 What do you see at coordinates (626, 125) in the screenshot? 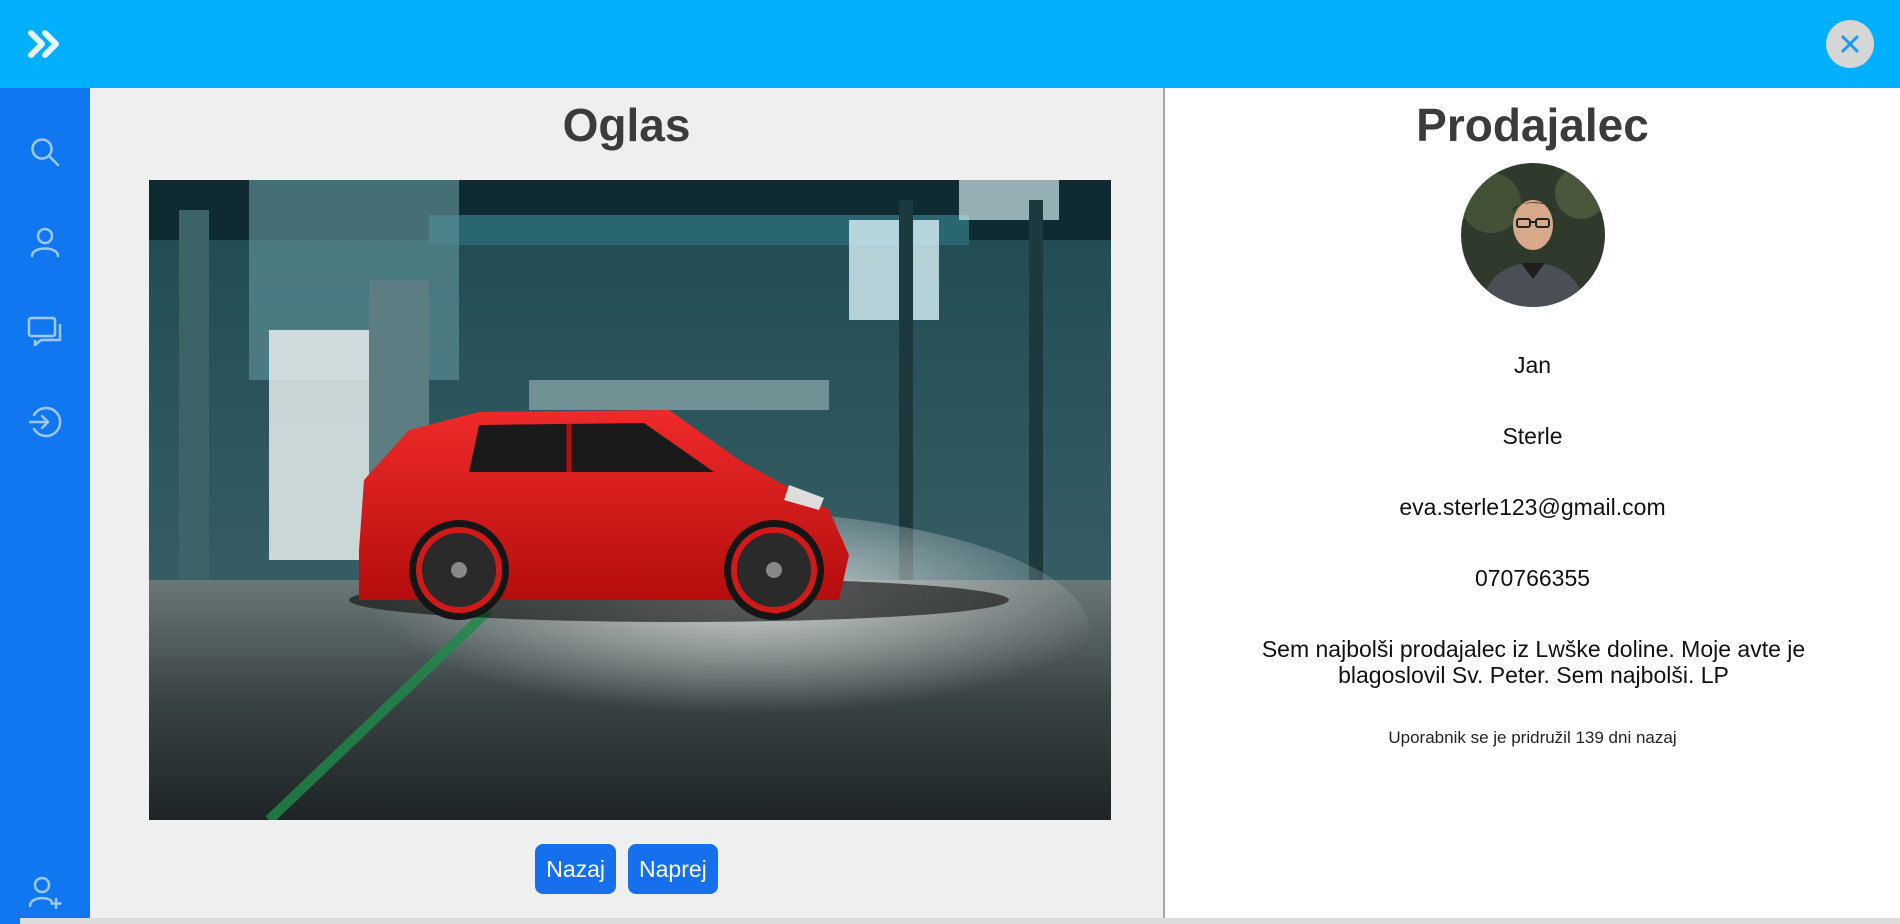
I see `listing-title: Oglas` at bounding box center [626, 125].